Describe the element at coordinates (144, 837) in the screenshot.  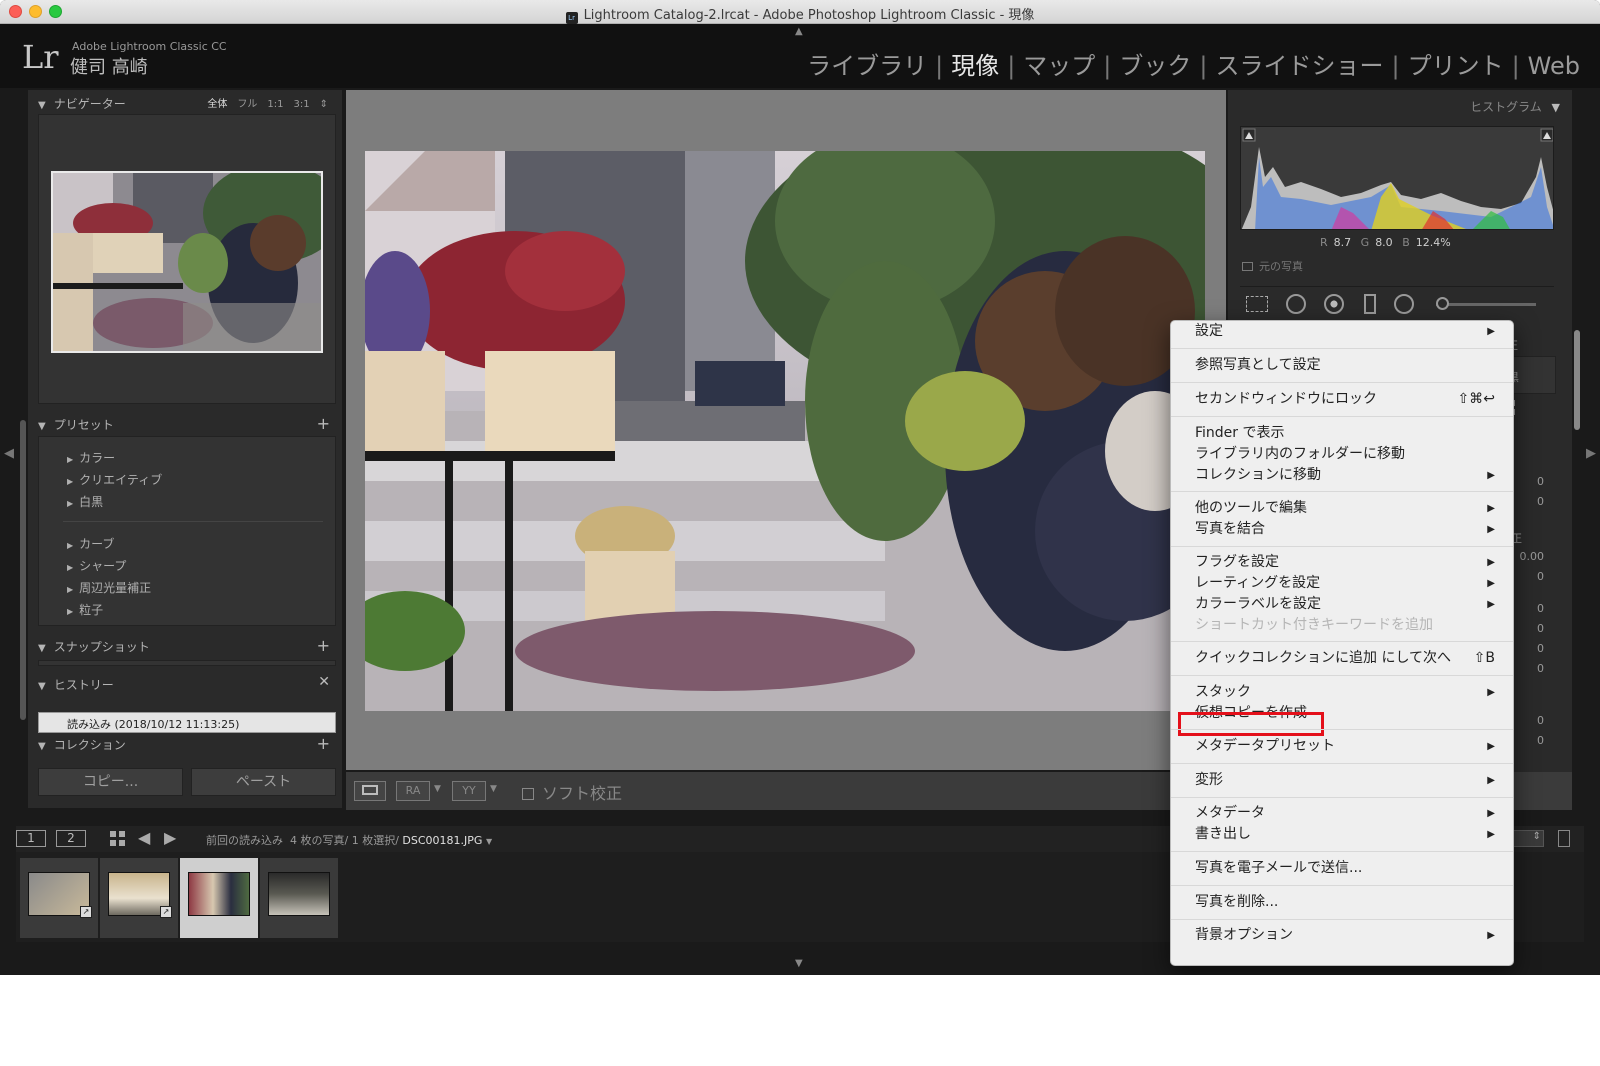
I see `back-arrow-icon: ◀` at that location.